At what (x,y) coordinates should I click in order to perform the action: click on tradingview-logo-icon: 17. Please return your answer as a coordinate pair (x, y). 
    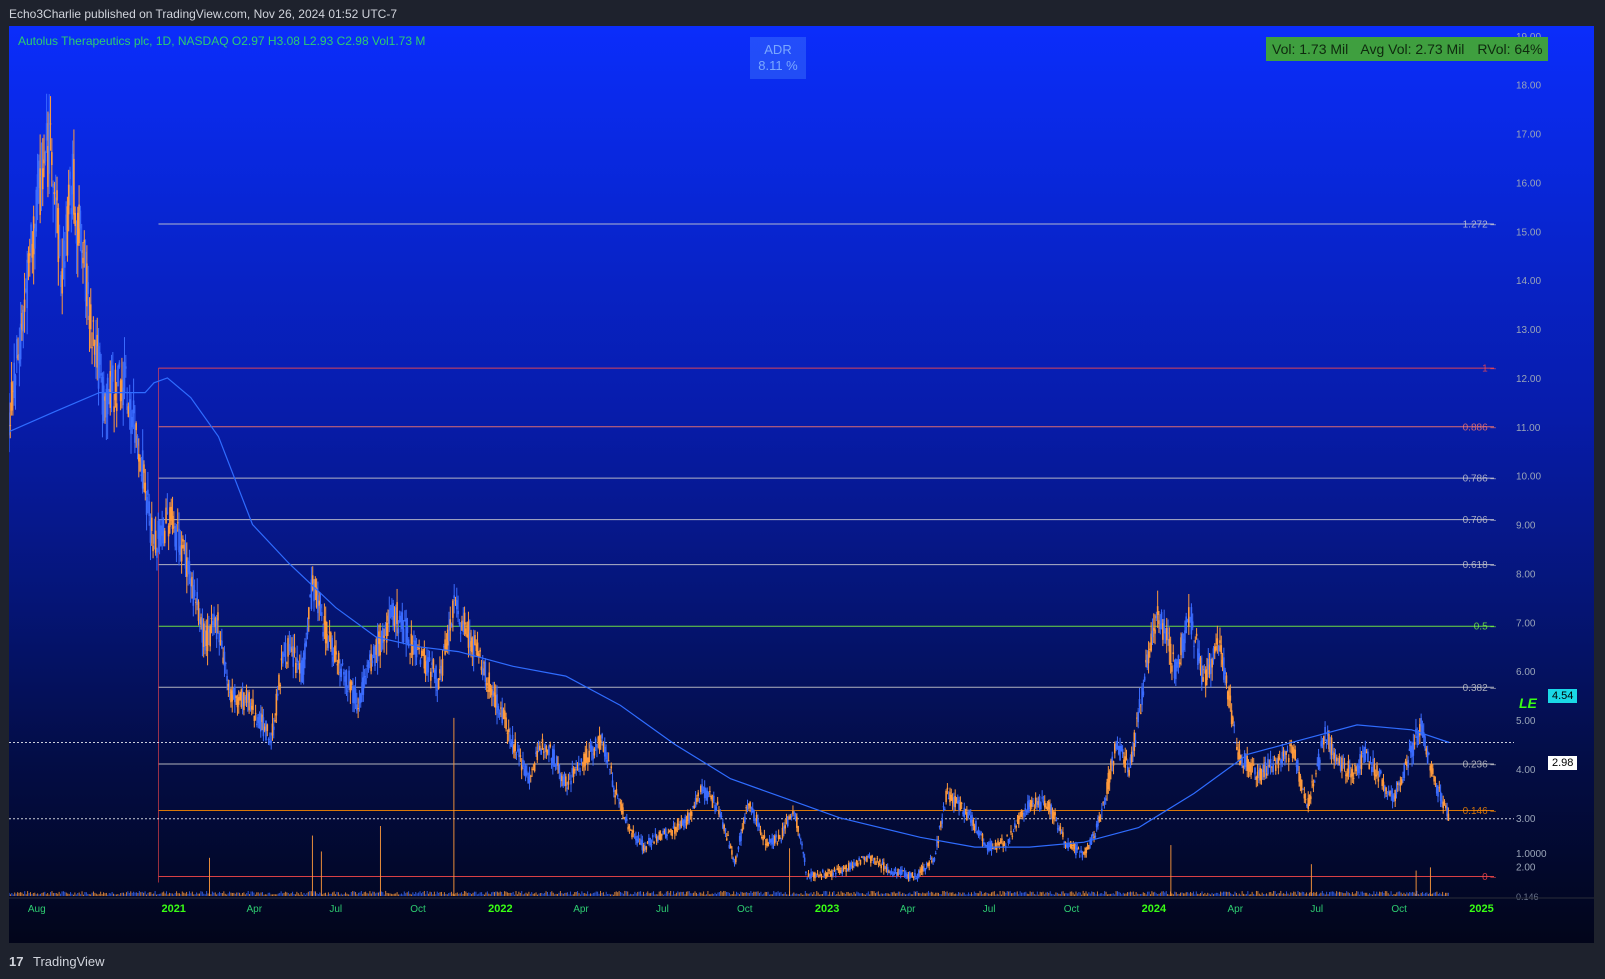
    Looking at the image, I should click on (16, 961).